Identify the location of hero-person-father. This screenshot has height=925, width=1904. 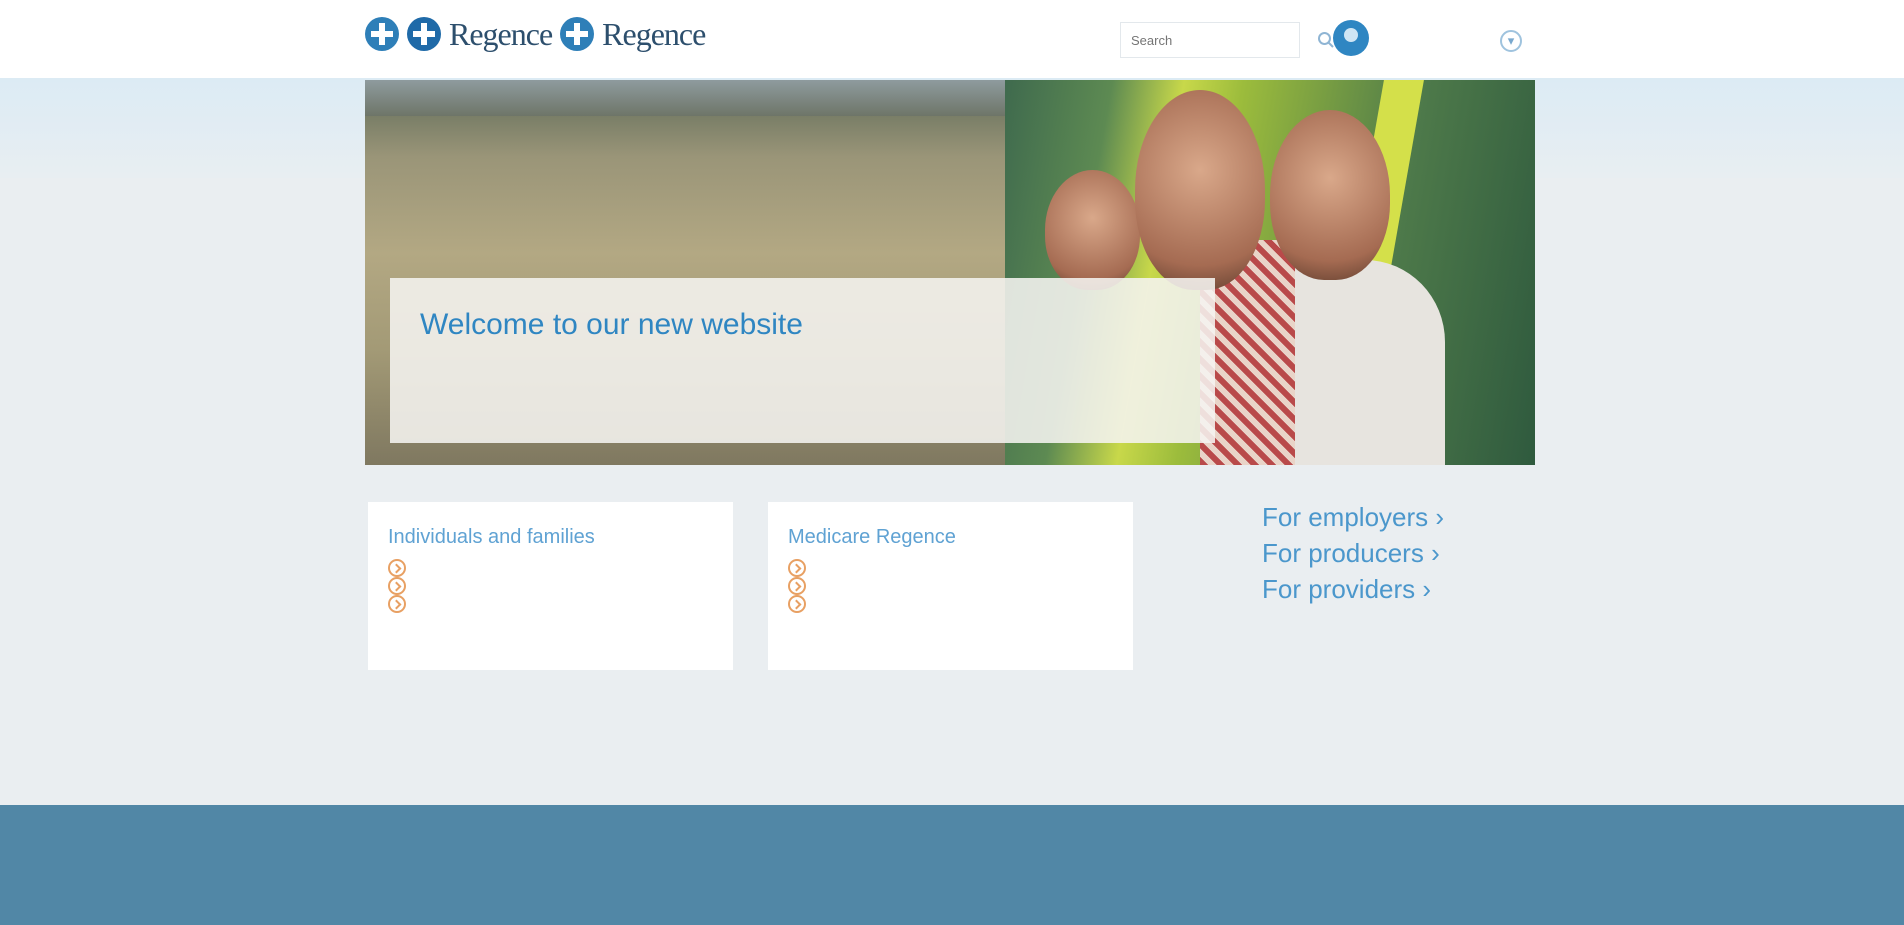
(1200, 190).